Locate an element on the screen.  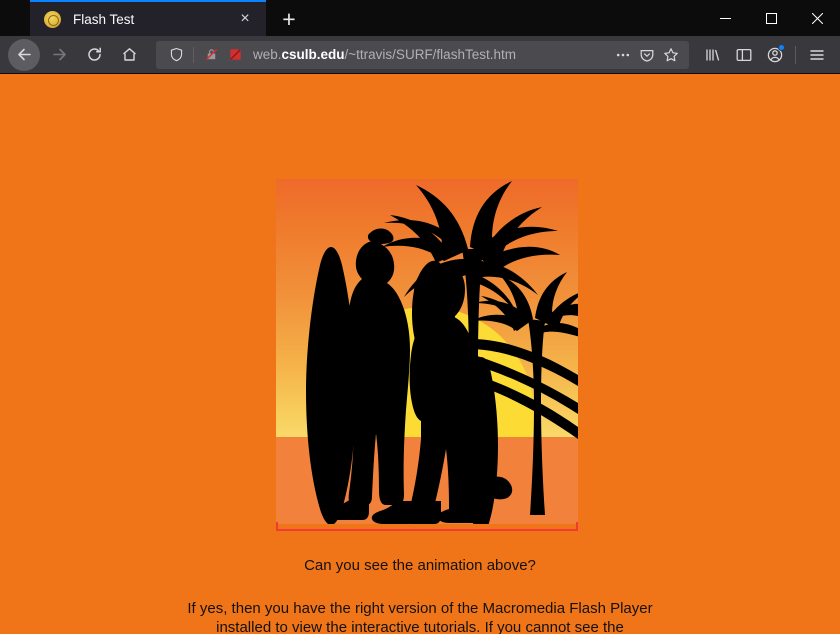
plugin-blocked-icon is located at coordinates (235, 55).